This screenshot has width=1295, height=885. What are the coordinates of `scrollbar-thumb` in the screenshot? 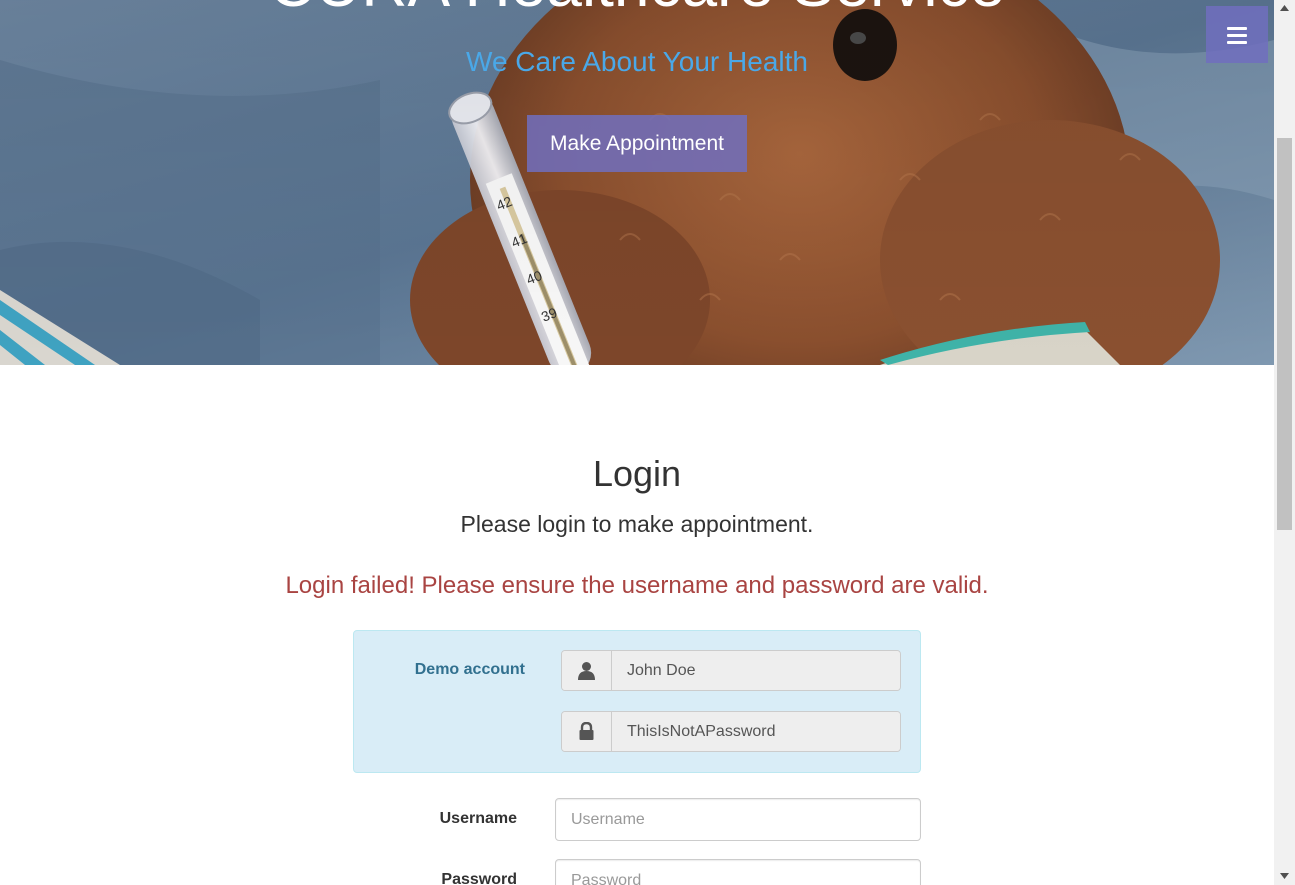 It's located at (1284, 334).